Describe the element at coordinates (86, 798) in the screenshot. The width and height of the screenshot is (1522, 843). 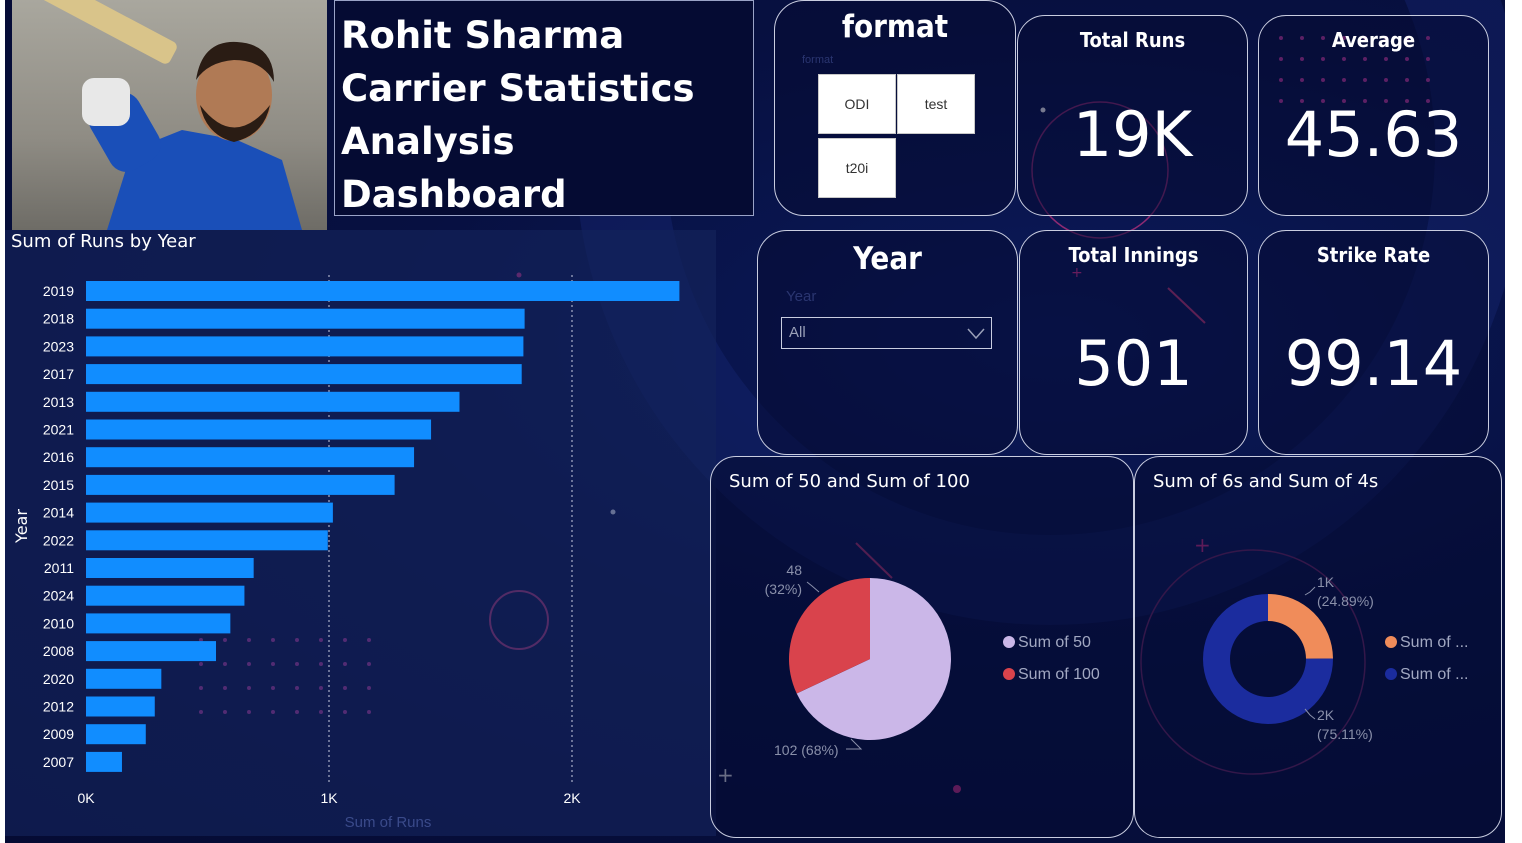
I see `x-tick-label: 0K` at that location.